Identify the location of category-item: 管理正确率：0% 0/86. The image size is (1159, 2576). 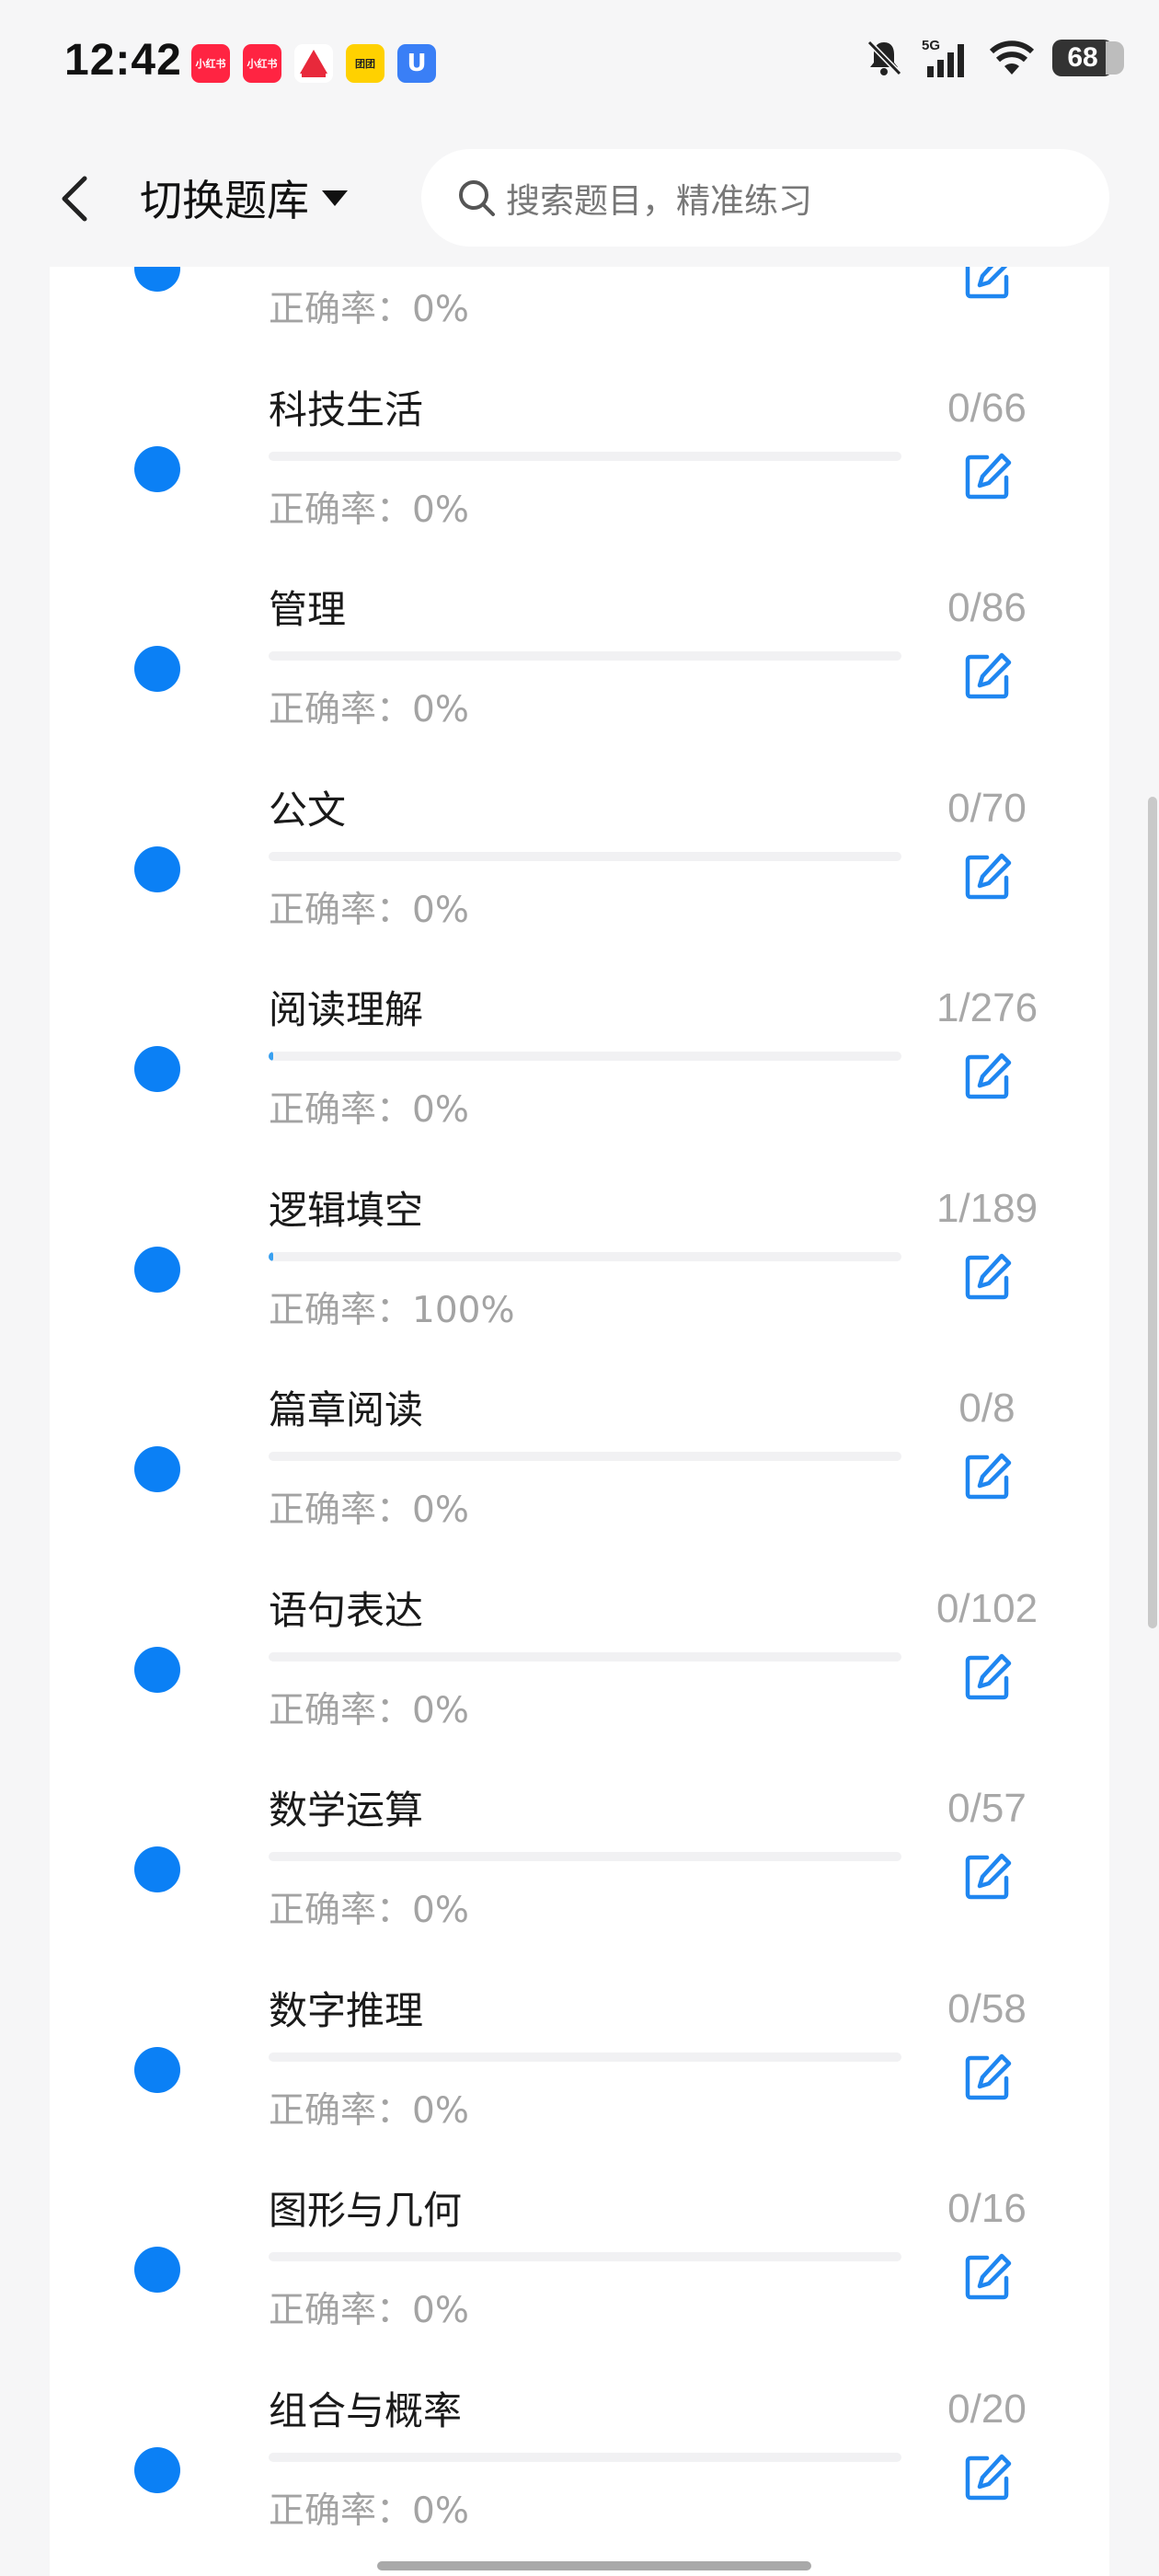
(579, 630).